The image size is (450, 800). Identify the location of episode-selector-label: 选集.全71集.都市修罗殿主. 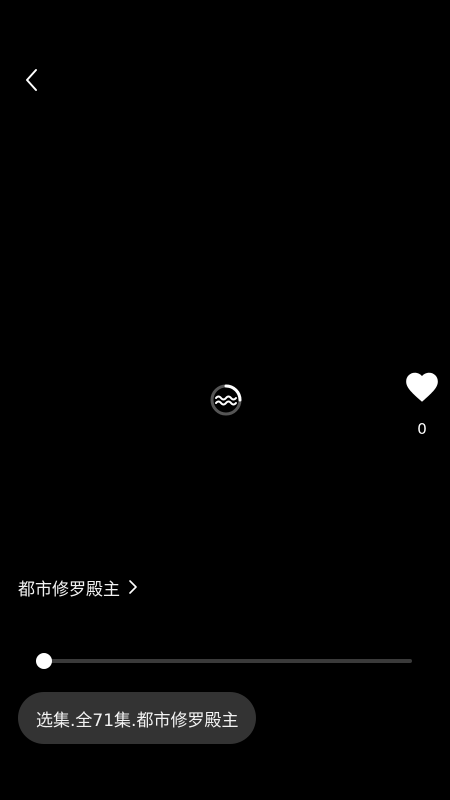
(137, 720).